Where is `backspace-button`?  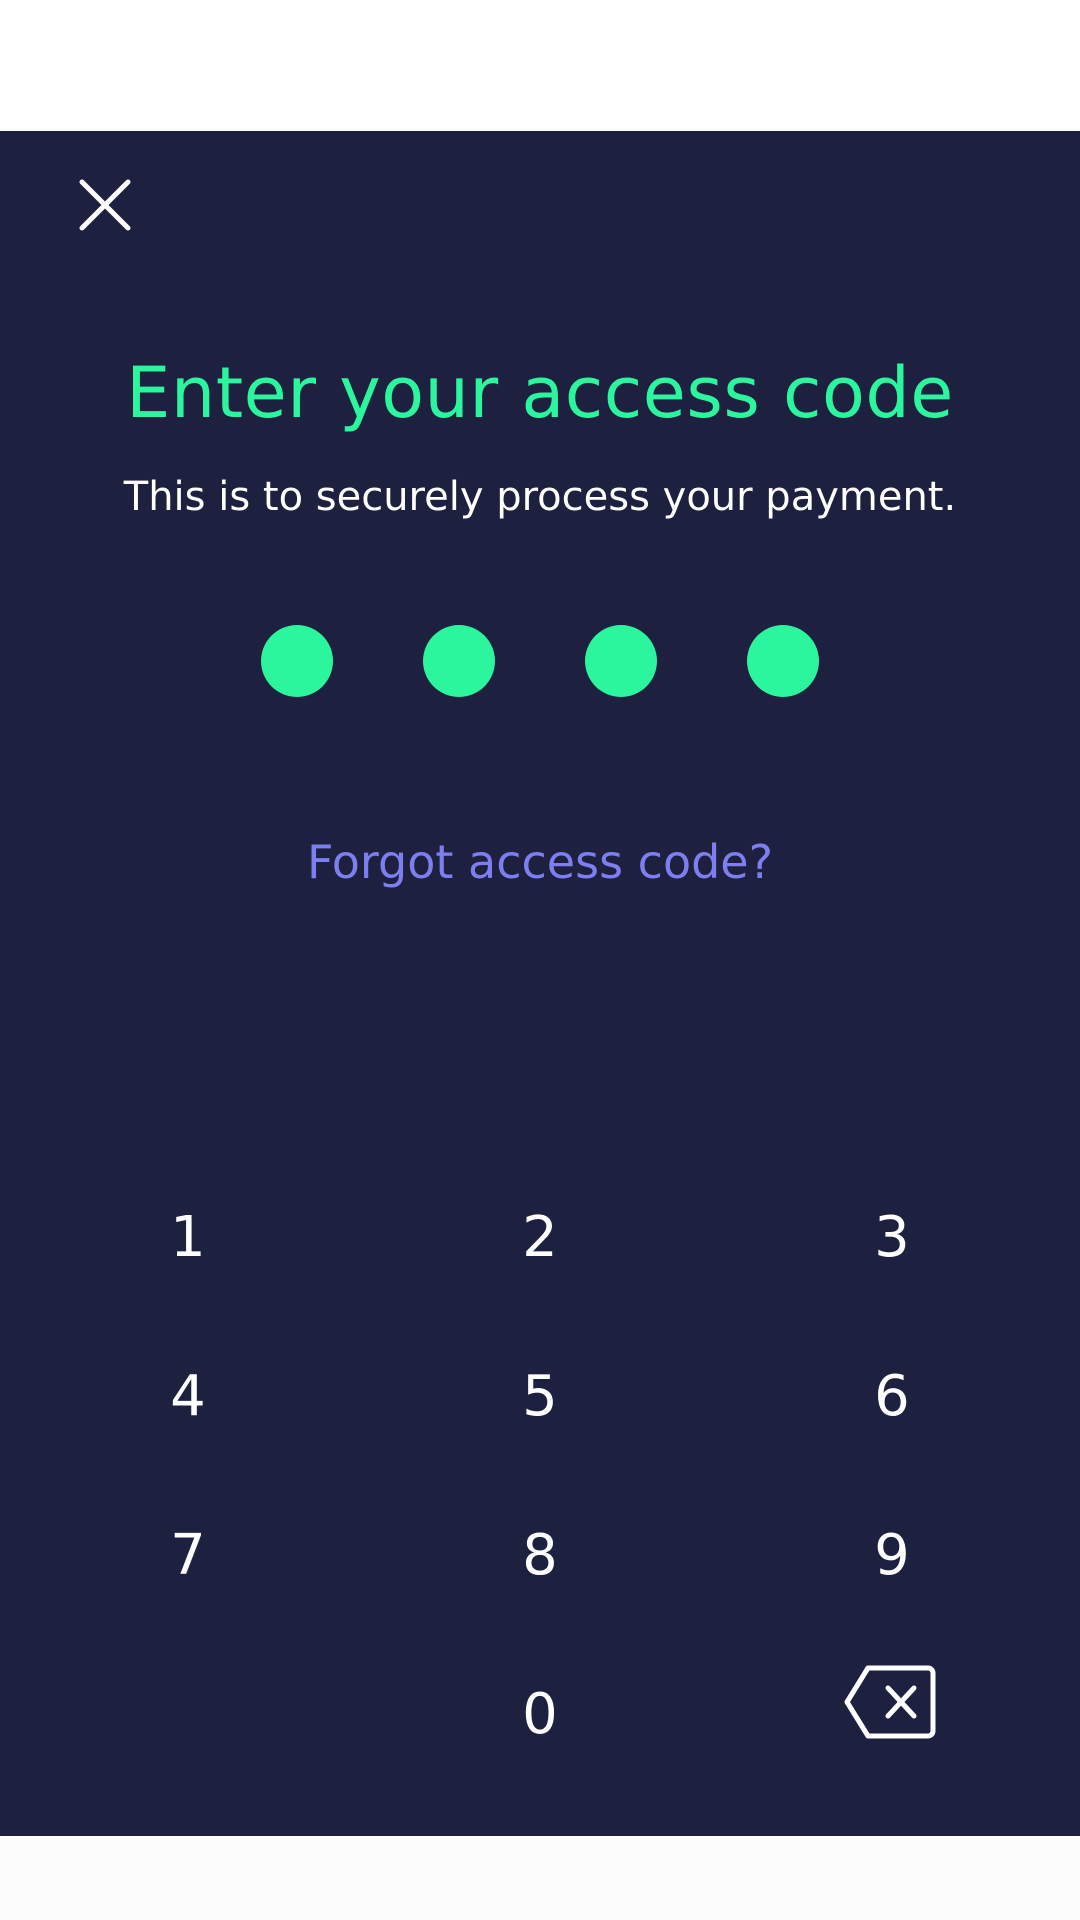 backspace-button is located at coordinates (890, 1702).